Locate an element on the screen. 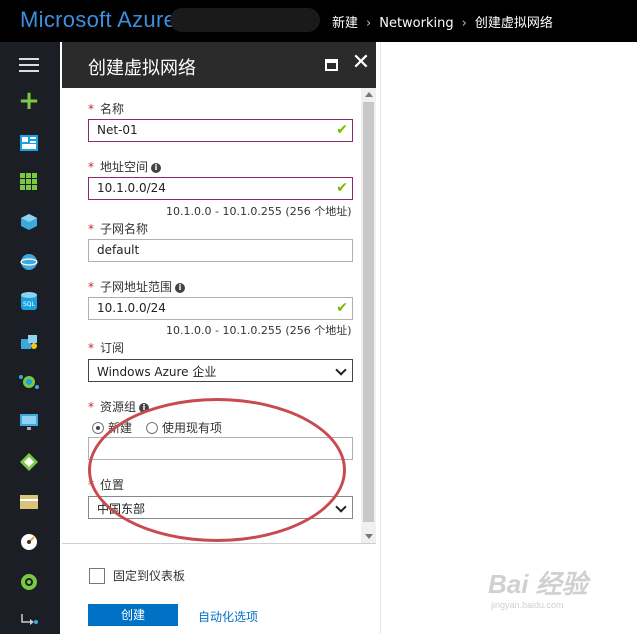  cloud-services-icon is located at coordinates (29, 342).